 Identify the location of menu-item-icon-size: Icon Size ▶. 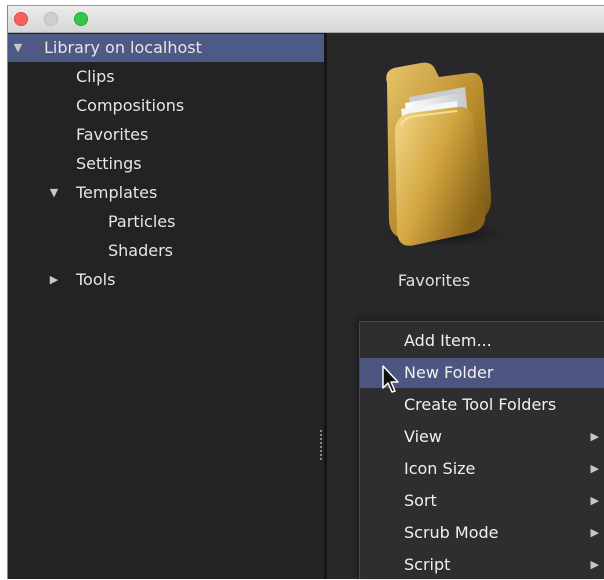
(482, 469).